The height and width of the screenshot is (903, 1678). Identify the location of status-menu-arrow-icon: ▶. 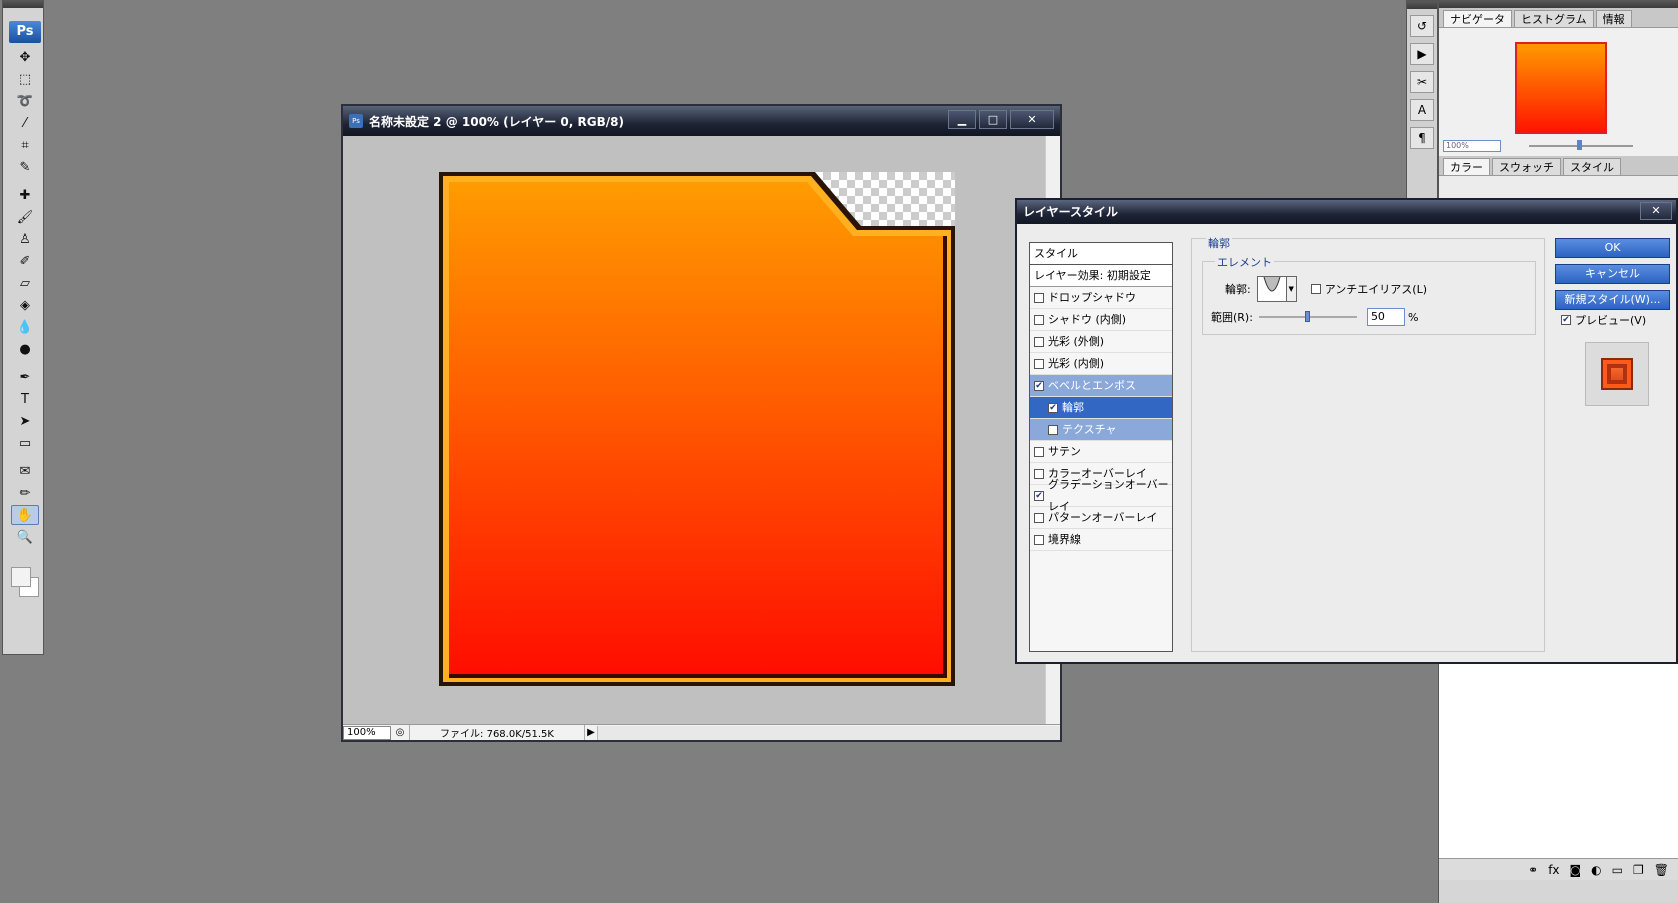
(591, 732).